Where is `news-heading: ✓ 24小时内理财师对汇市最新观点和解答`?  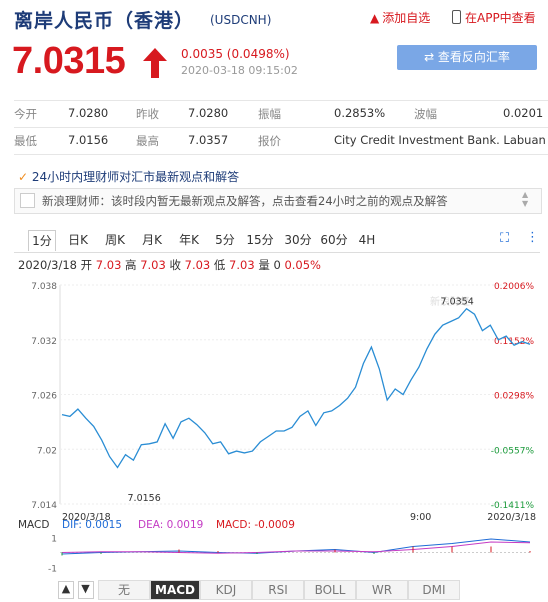 news-heading: ✓ 24小时内理财师对汇市最新观点和解答 is located at coordinates (128, 176).